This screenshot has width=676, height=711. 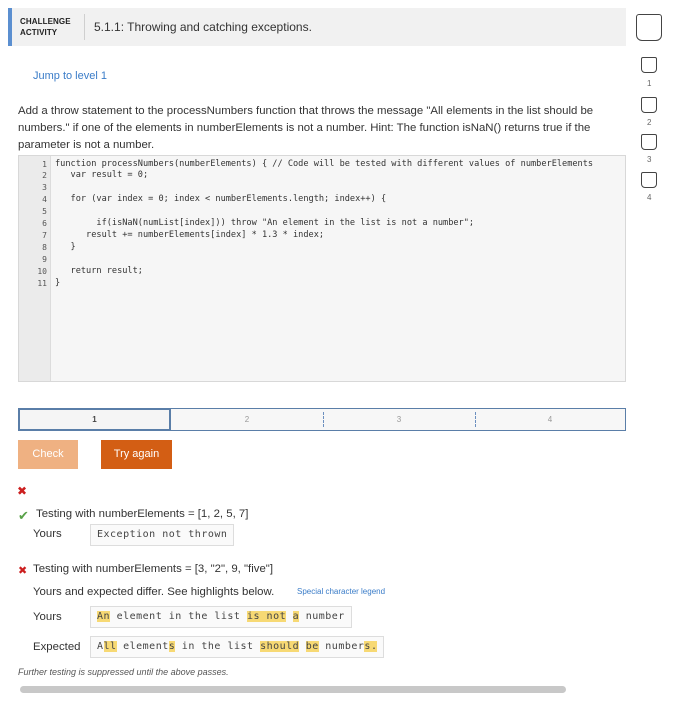 I want to click on test-1-yours-output: Exception not thrown, so click(x=162, y=535).